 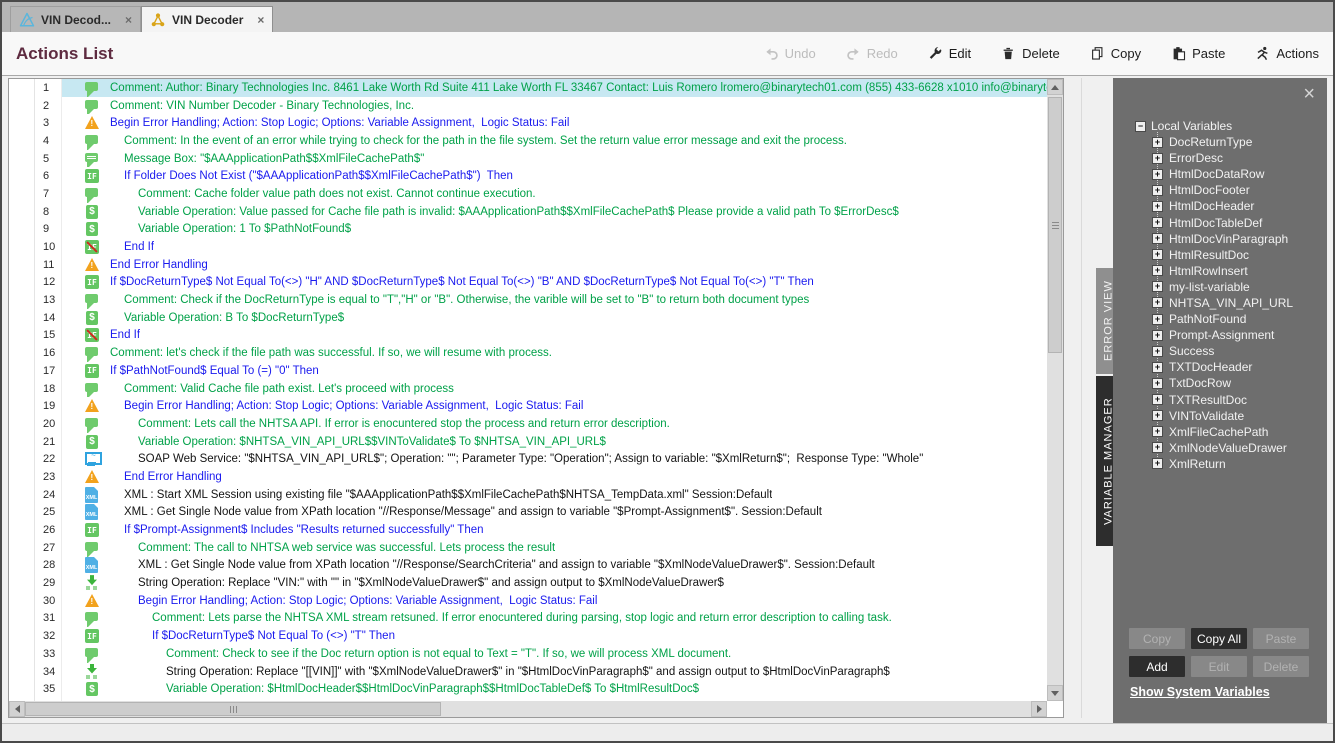 I want to click on action-row: 15 End If, so click(x=528, y=335).